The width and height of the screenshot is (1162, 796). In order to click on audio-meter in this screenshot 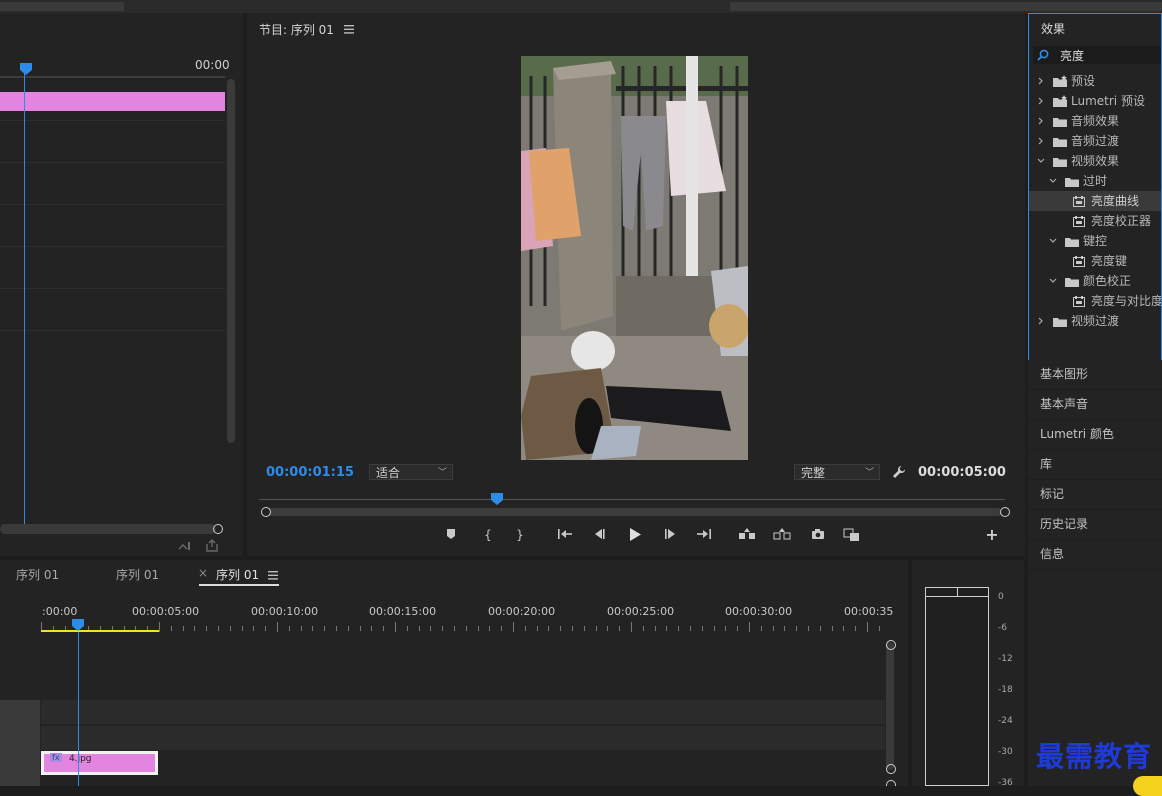, I will do `click(957, 686)`.